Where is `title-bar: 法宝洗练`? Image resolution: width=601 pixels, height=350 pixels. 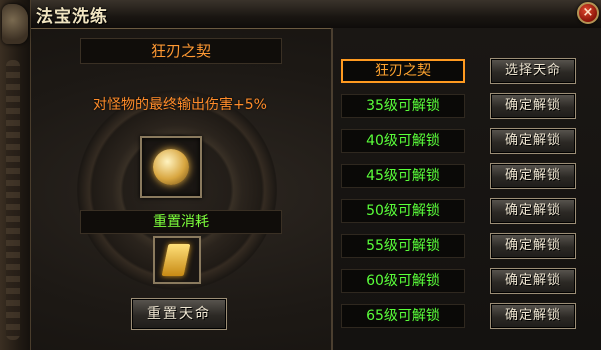
title-bar: 法宝洗练 is located at coordinates (300, 14).